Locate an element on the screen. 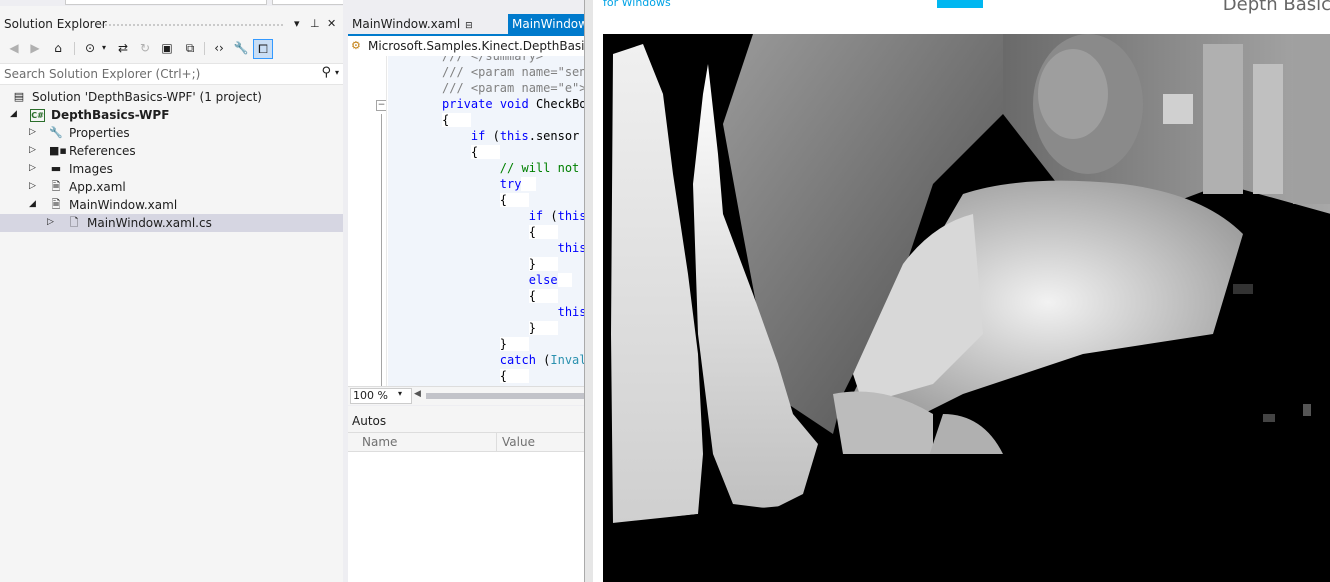 The height and width of the screenshot is (582, 1330). folder-icon: ▬ is located at coordinates (56, 168).